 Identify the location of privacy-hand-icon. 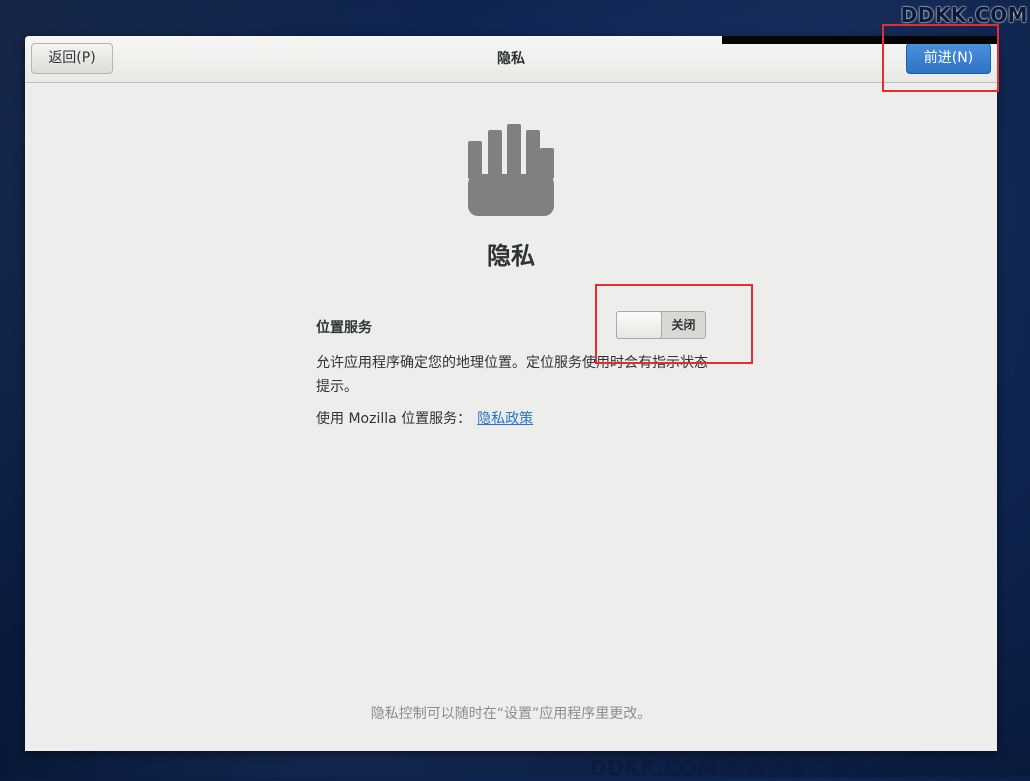
(511, 170).